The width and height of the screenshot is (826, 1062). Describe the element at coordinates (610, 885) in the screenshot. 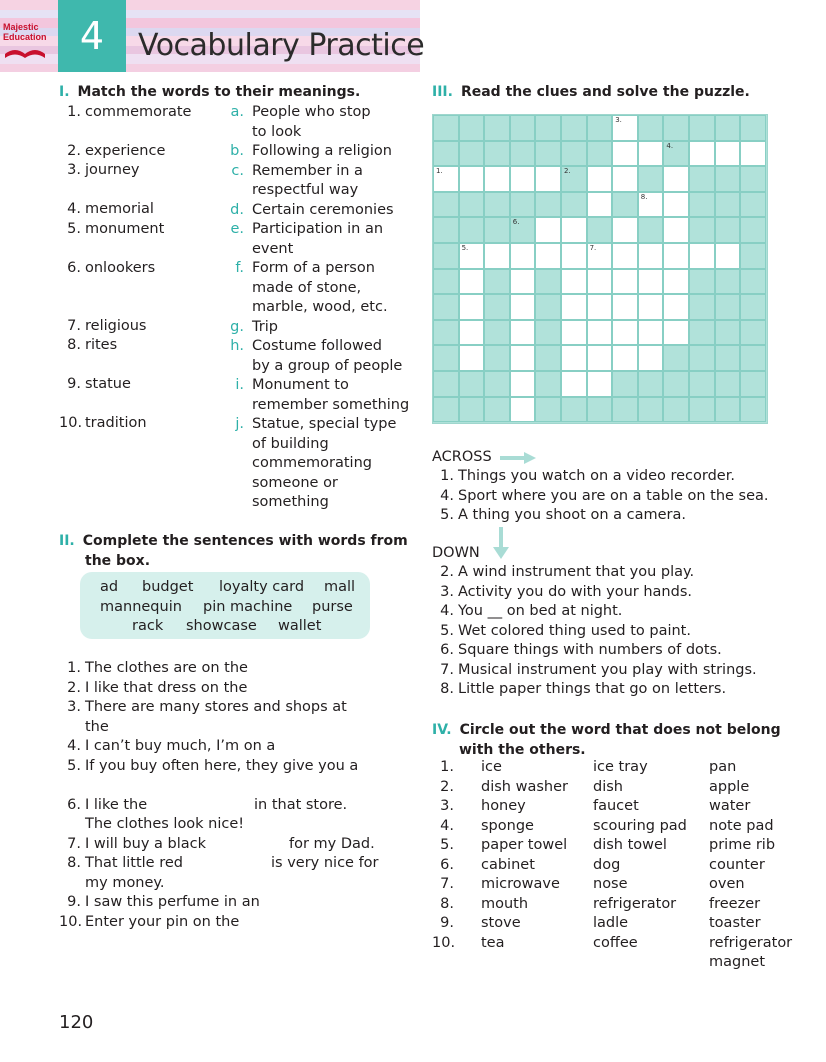

I see `word-option: nose` at that location.